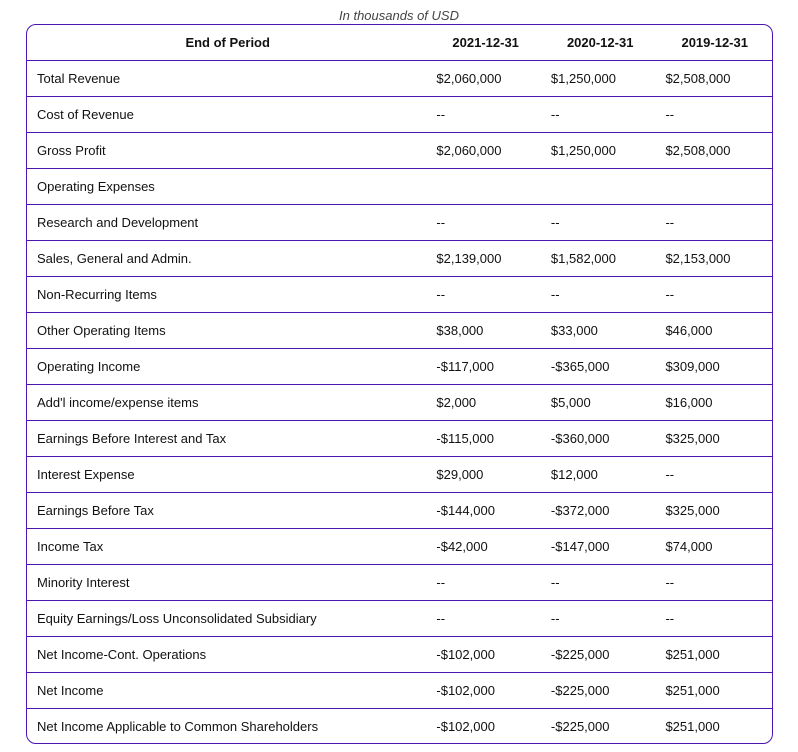 This screenshot has height=752, width=798. I want to click on table-row: Interest Expense $29,000 $12,000 --, so click(399, 474).